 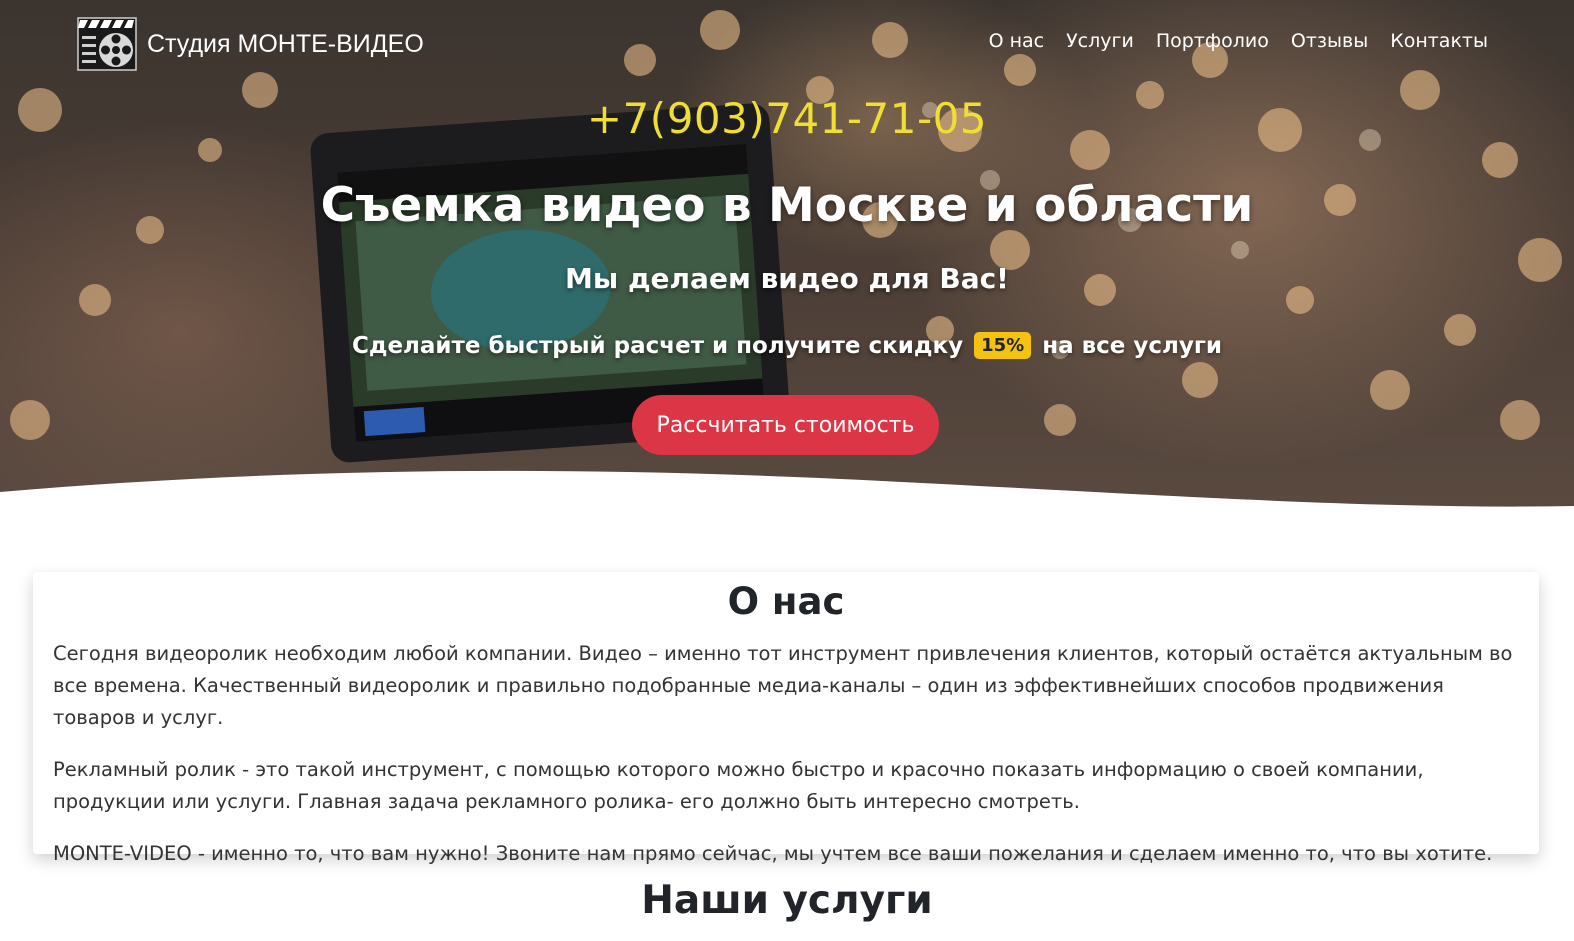 I want to click on main-nav: О нас Услуги Портфолио Отзывы Контакты, so click(x=1238, y=41).